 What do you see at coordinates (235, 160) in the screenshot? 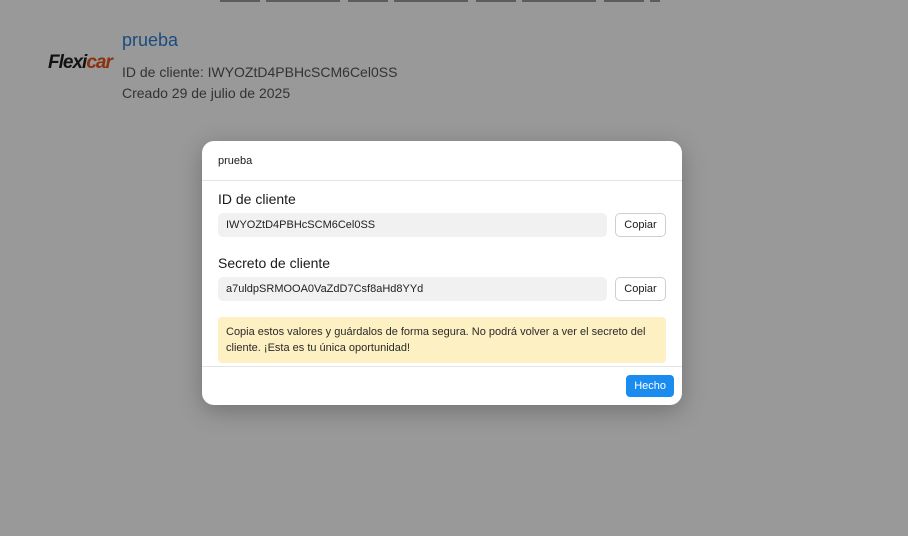
I see `dialog-title: prueba` at bounding box center [235, 160].